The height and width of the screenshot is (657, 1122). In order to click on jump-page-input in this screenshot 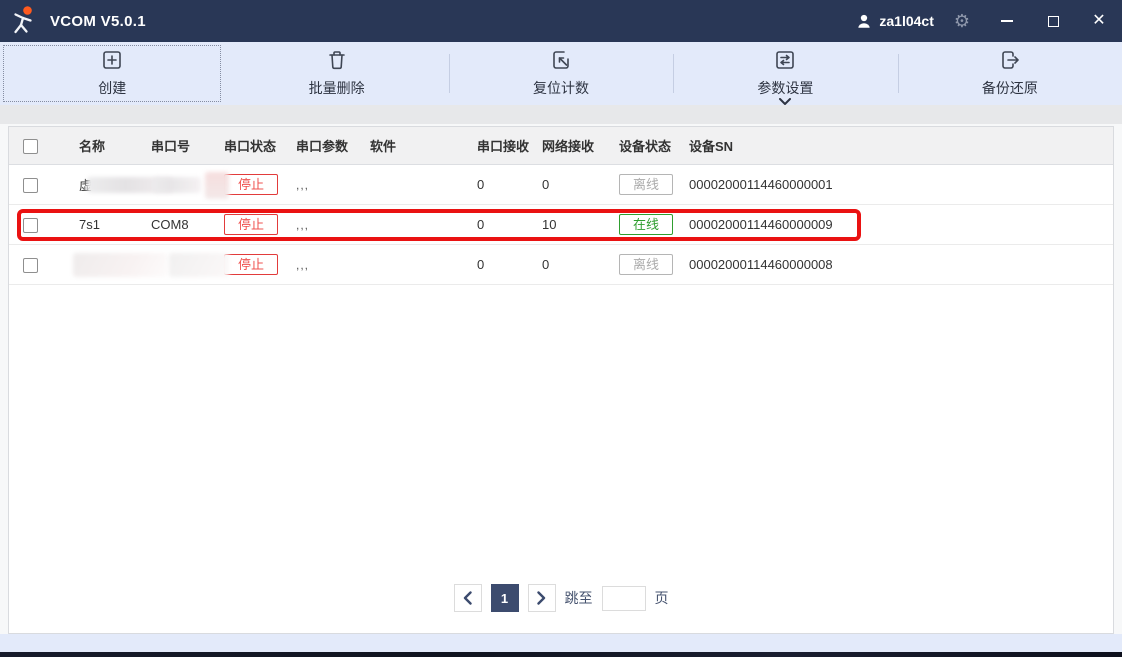, I will do `click(623, 598)`.